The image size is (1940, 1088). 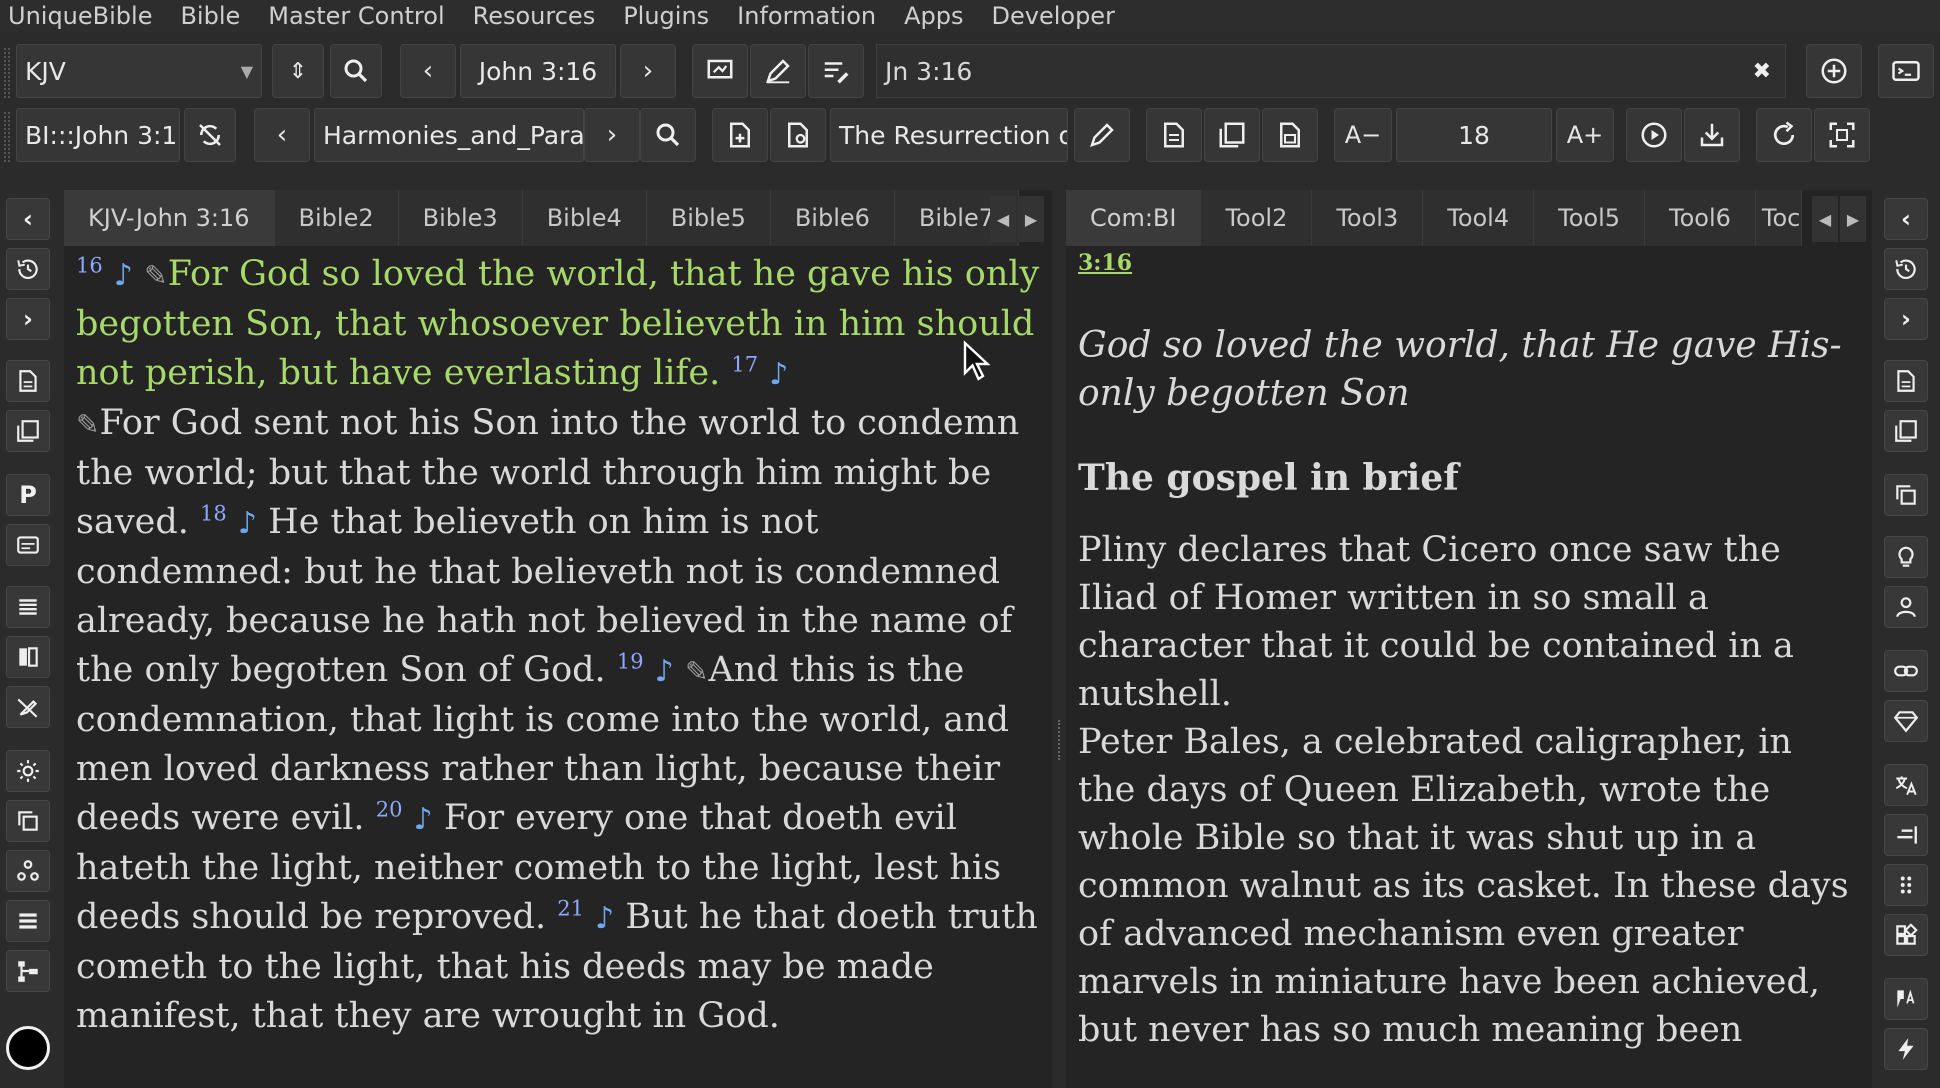 What do you see at coordinates (584, 218) in the screenshot?
I see `tab-bible4: Bible4` at bounding box center [584, 218].